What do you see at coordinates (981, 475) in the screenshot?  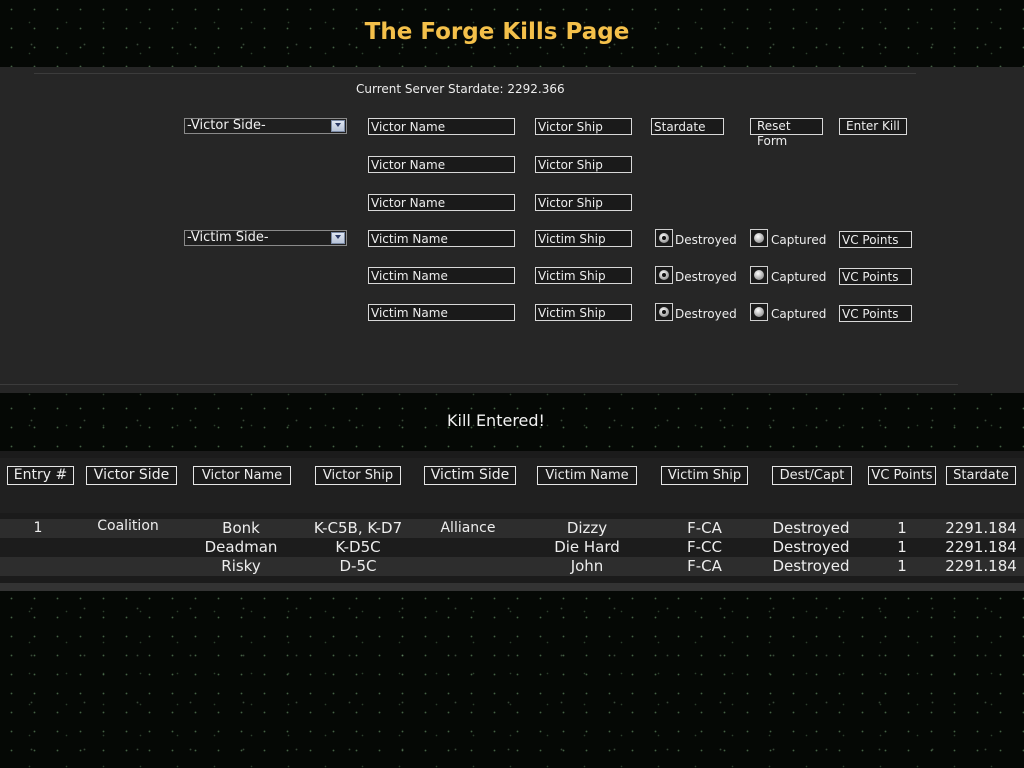 I see `header-stardate: Stardate` at bounding box center [981, 475].